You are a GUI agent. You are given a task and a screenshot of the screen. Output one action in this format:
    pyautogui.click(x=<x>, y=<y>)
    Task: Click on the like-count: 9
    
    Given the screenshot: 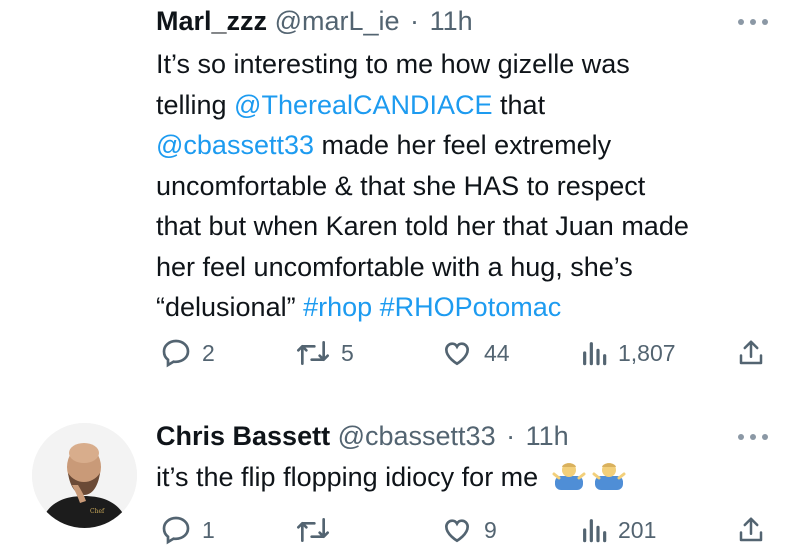 What is the action you would take?
    pyautogui.click(x=490, y=529)
    